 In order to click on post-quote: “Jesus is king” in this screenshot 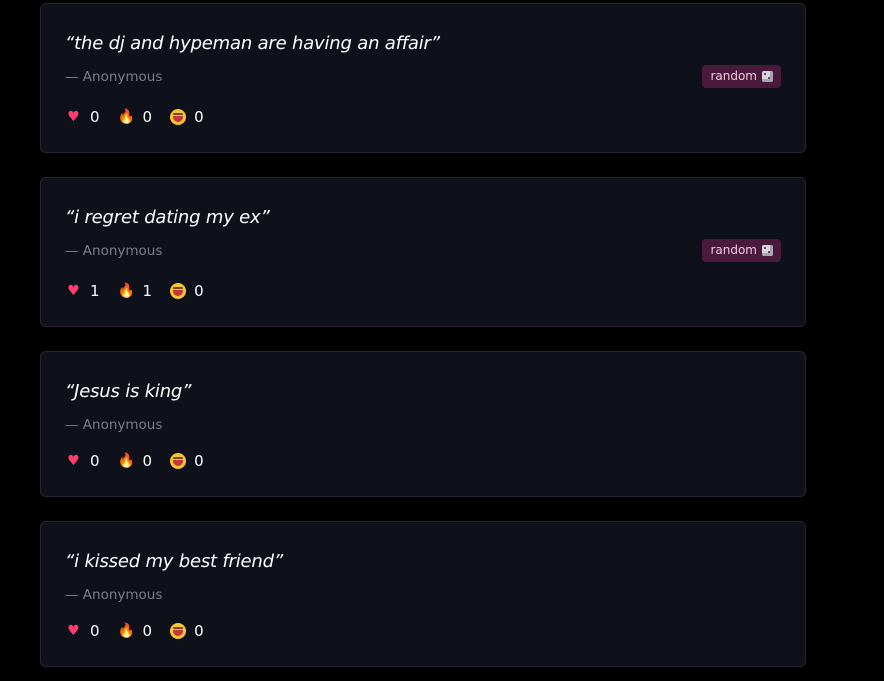, I will do `click(128, 391)`.